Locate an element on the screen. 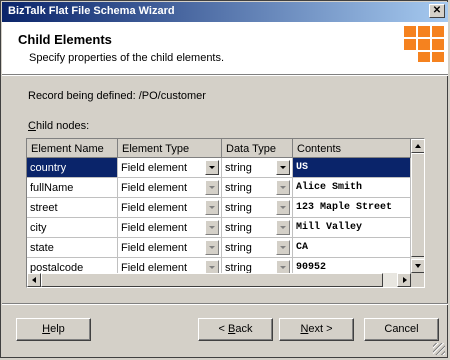 The height and width of the screenshot is (360, 450). element-name-cell: state is located at coordinates (72, 248).